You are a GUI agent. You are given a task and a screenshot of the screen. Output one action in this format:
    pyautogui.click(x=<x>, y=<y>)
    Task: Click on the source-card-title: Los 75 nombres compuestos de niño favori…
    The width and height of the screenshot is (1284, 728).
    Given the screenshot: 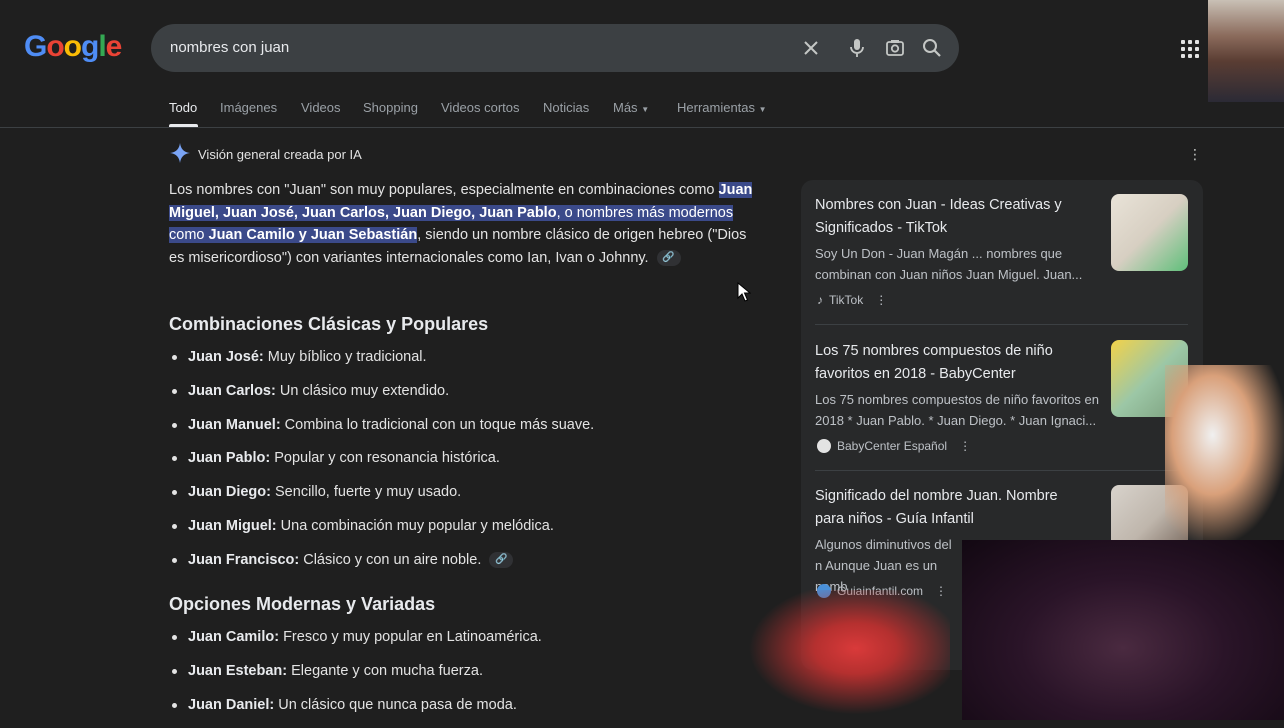 What is the action you would take?
    pyautogui.click(x=950, y=362)
    